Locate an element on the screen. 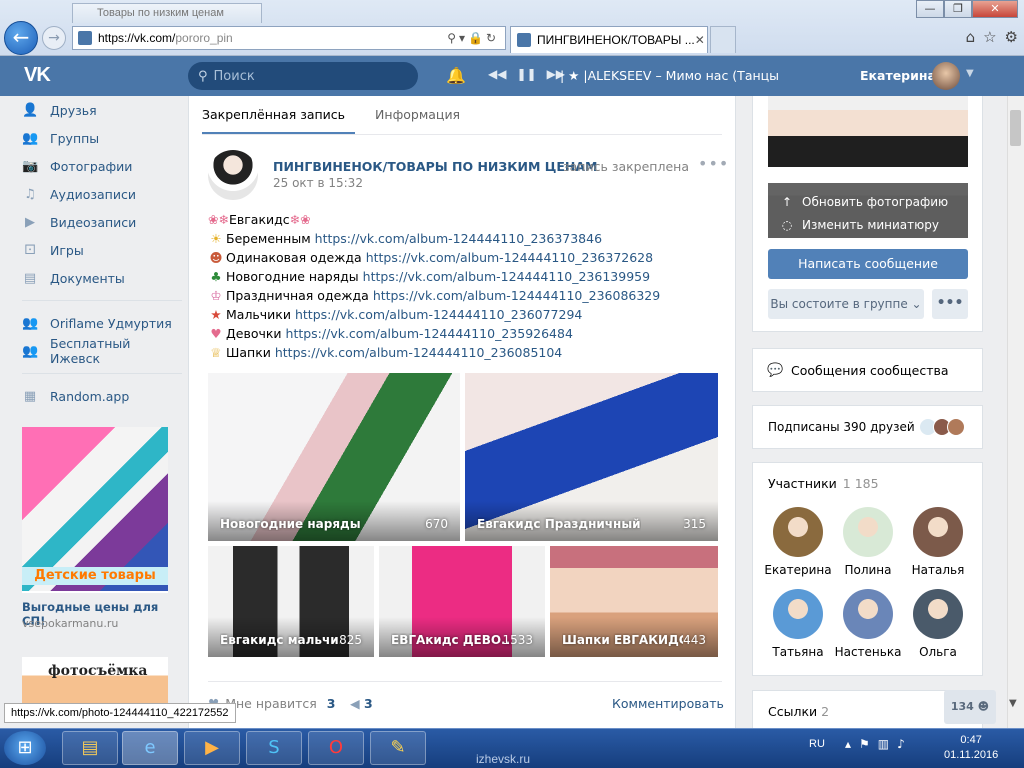 Image resolution: width=1024 pixels, height=768 pixels. sidebar-item: 👥 Oriflame Удмуртия is located at coordinates (102, 323).